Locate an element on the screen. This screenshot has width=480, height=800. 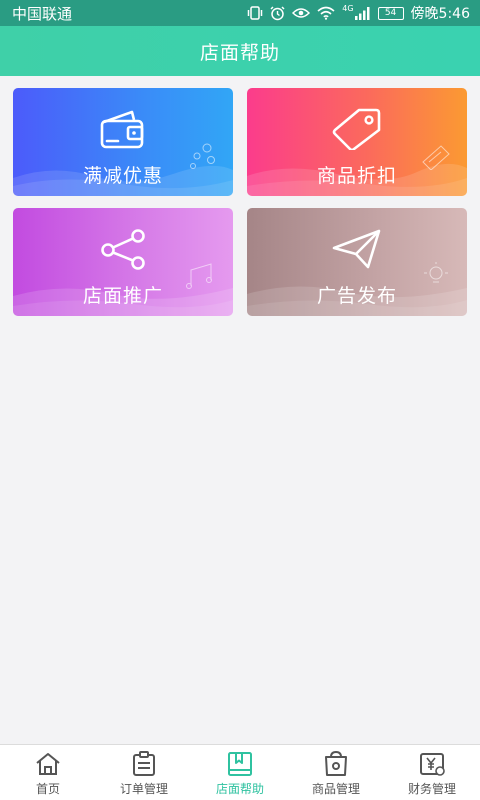
nav-label: 订单管理 is located at coordinates (143, 789).